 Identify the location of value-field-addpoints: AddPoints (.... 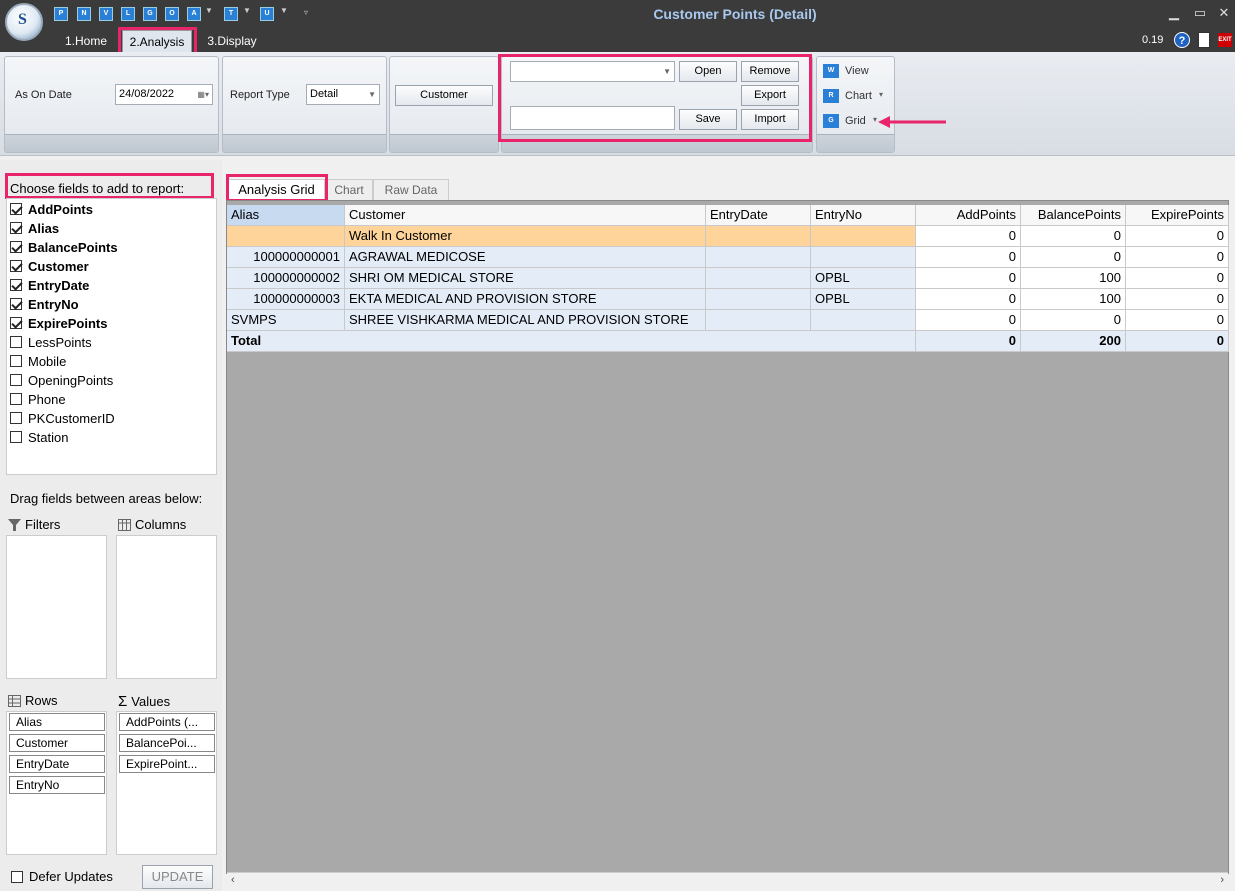
(167, 722).